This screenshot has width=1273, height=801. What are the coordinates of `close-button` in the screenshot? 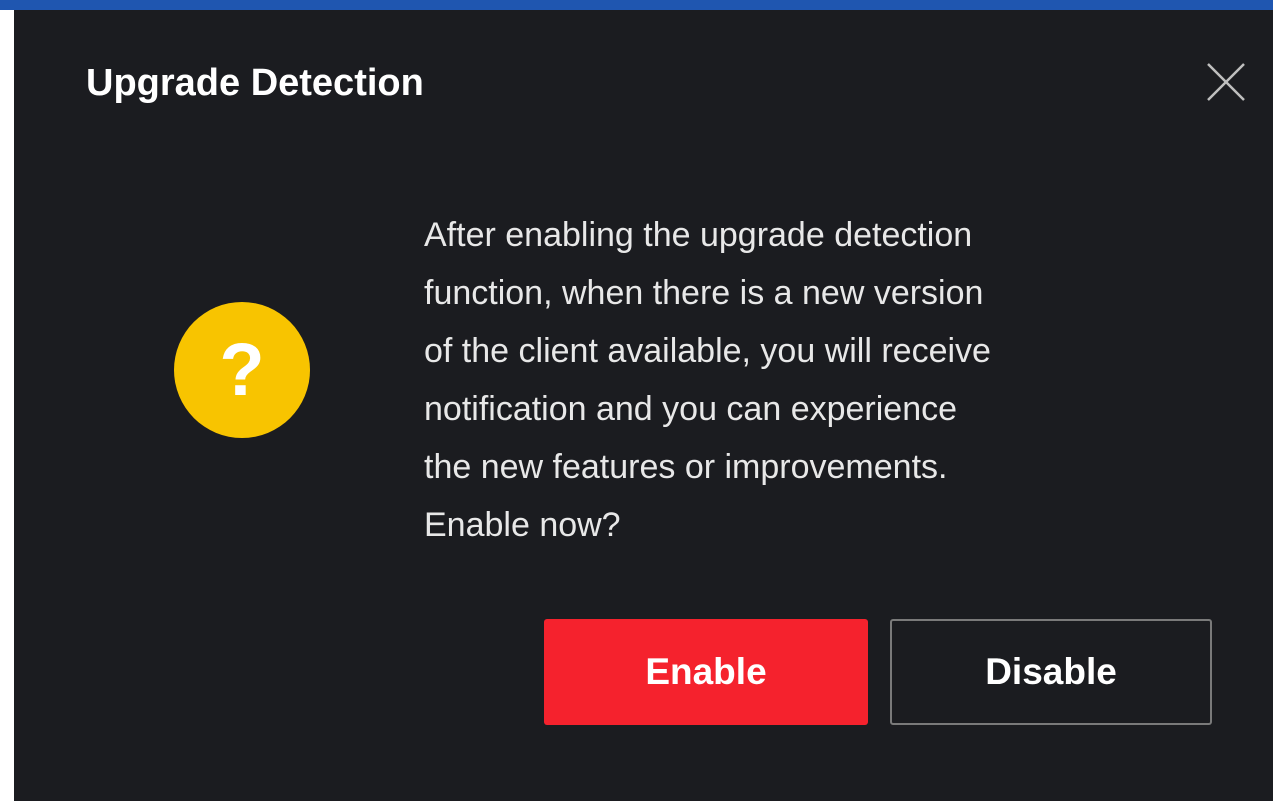 It's located at (1226, 82).